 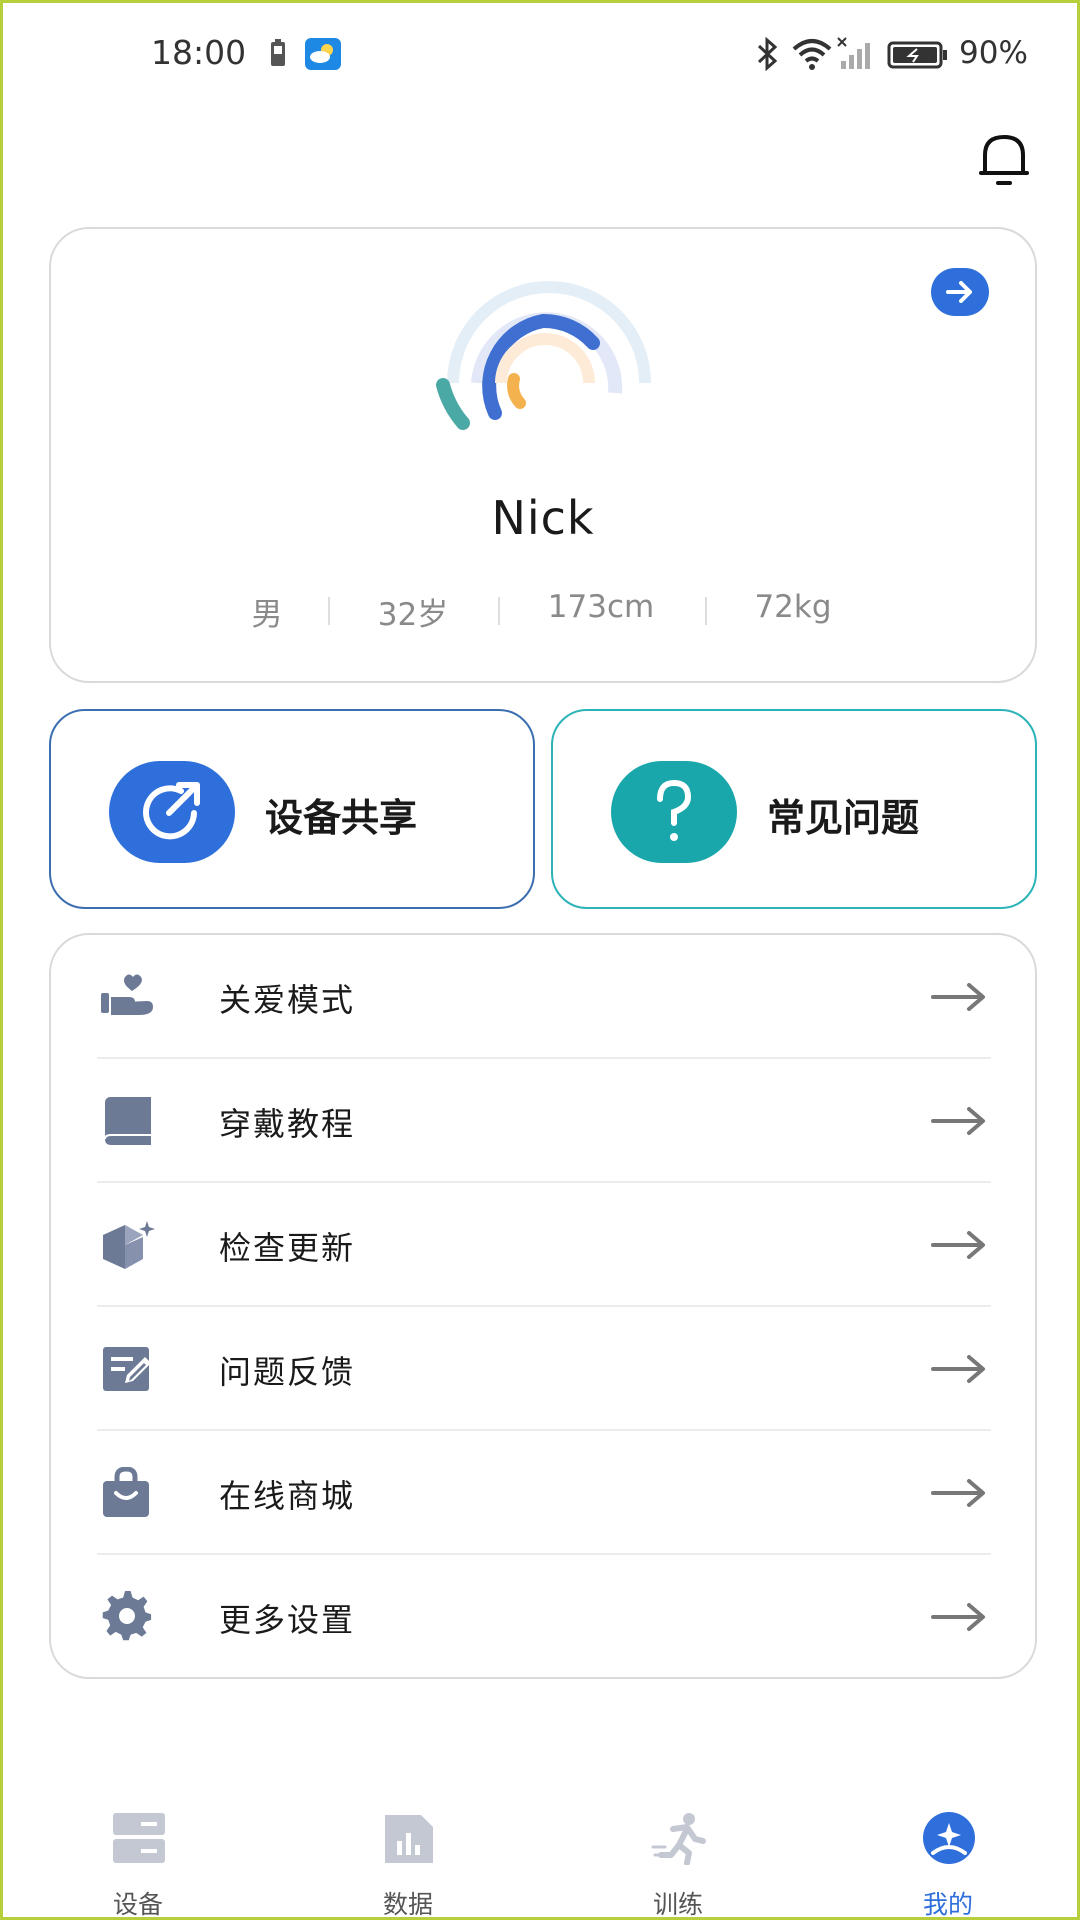 I want to click on arrow-right-circle-icon, so click(x=960, y=292).